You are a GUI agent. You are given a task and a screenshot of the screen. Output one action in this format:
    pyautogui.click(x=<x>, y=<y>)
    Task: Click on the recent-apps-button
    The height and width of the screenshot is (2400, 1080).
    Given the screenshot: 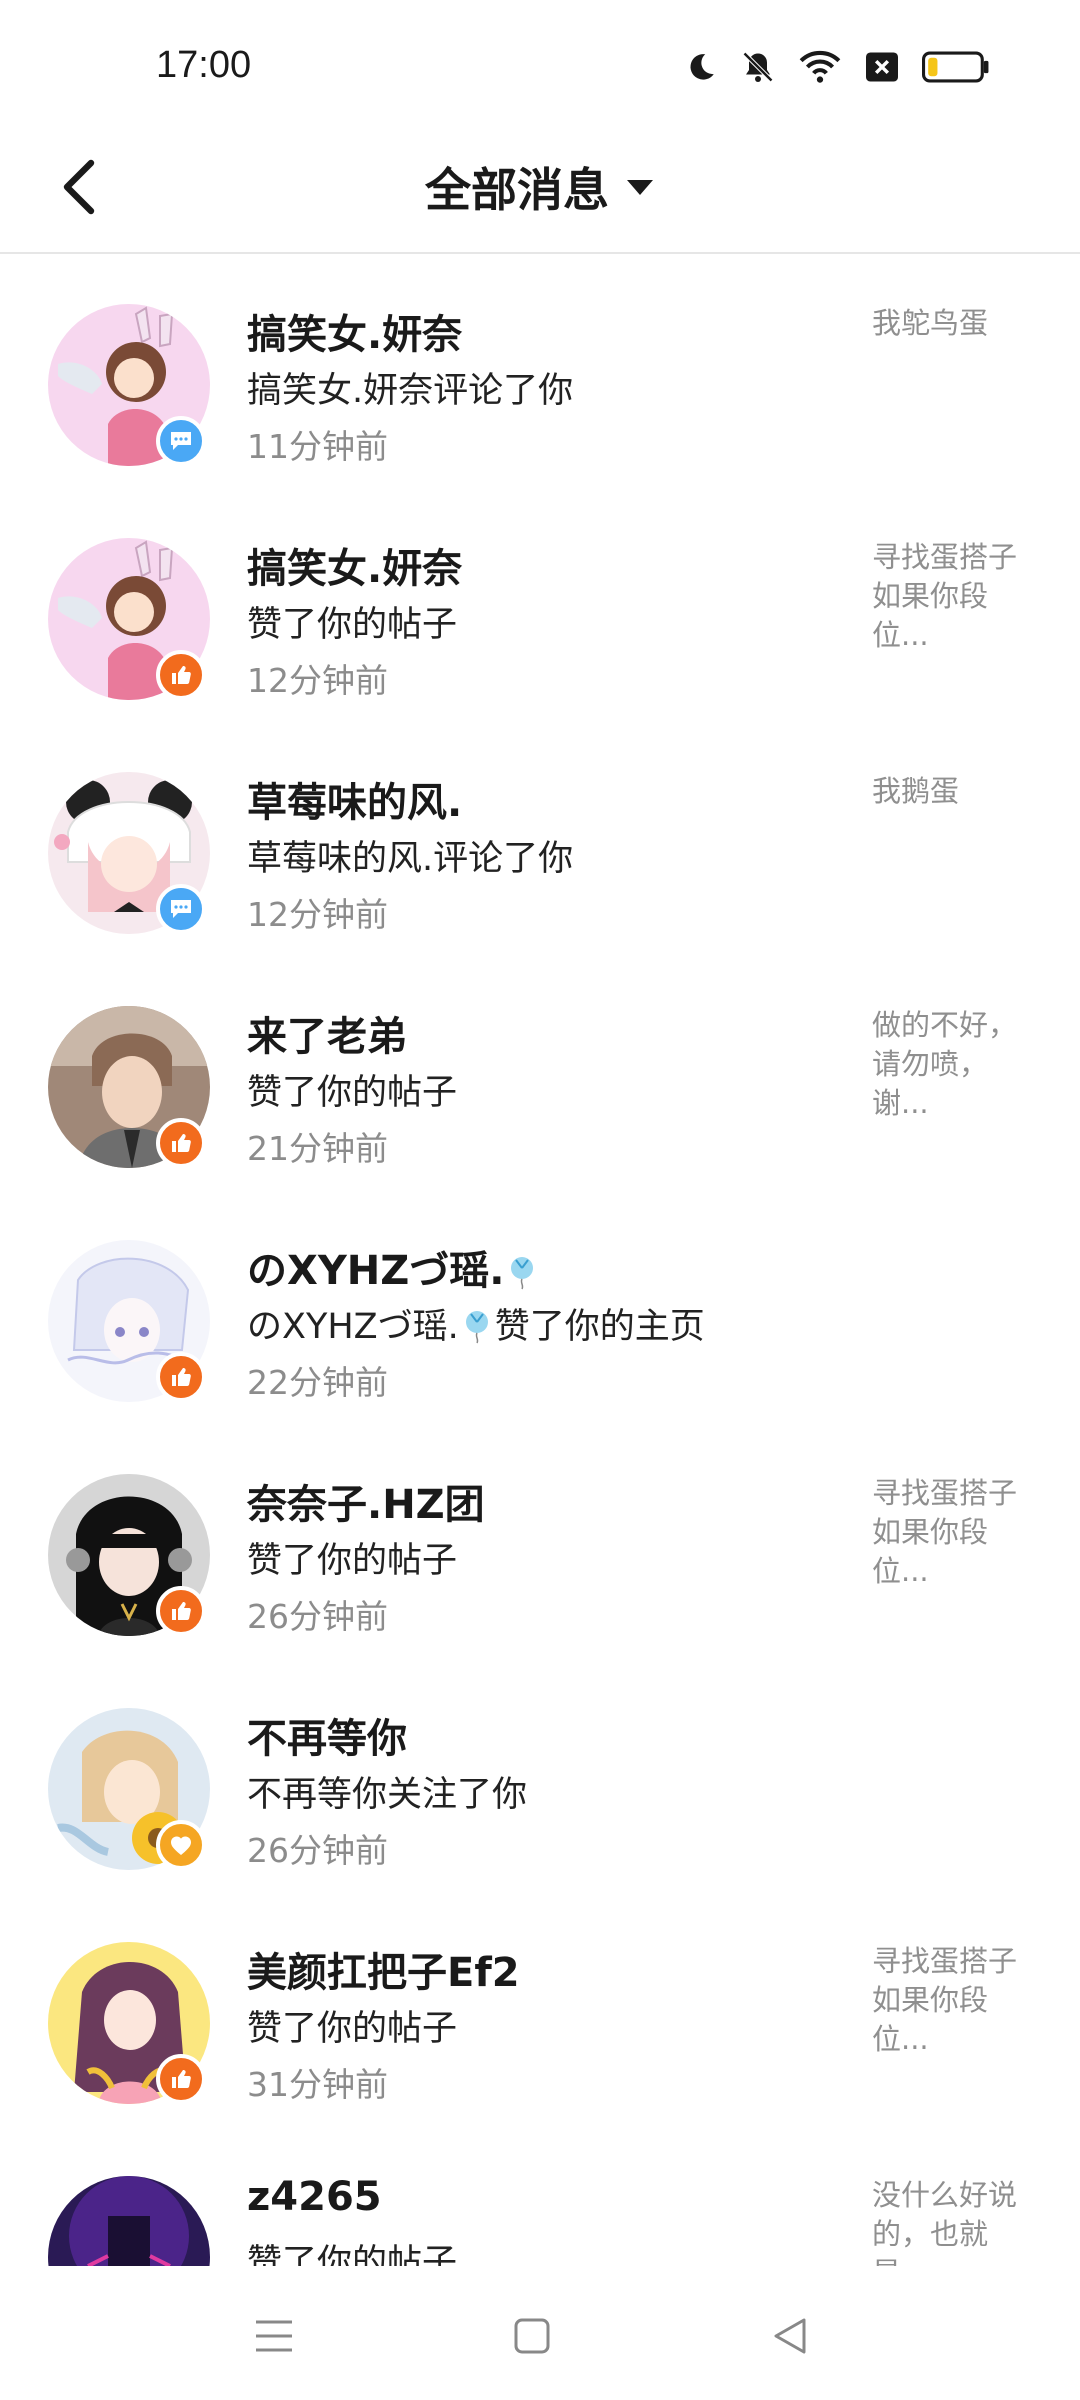 What is the action you would take?
    pyautogui.click(x=274, y=2336)
    